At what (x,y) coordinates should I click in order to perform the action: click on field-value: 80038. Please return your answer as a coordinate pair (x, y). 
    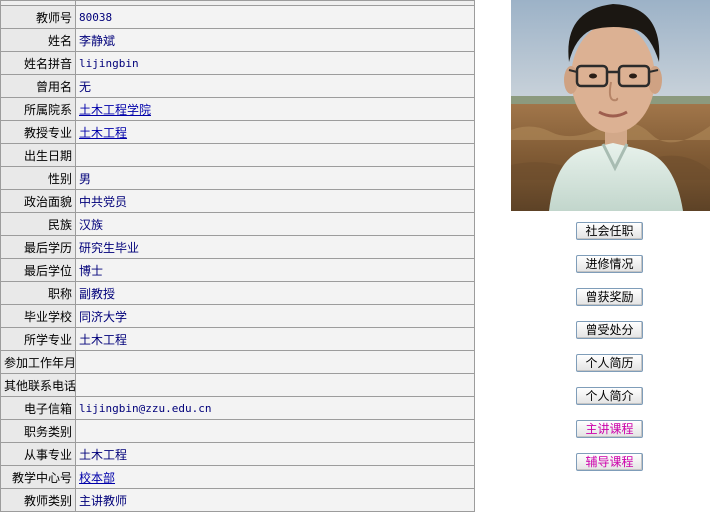
    Looking at the image, I should click on (275, 17).